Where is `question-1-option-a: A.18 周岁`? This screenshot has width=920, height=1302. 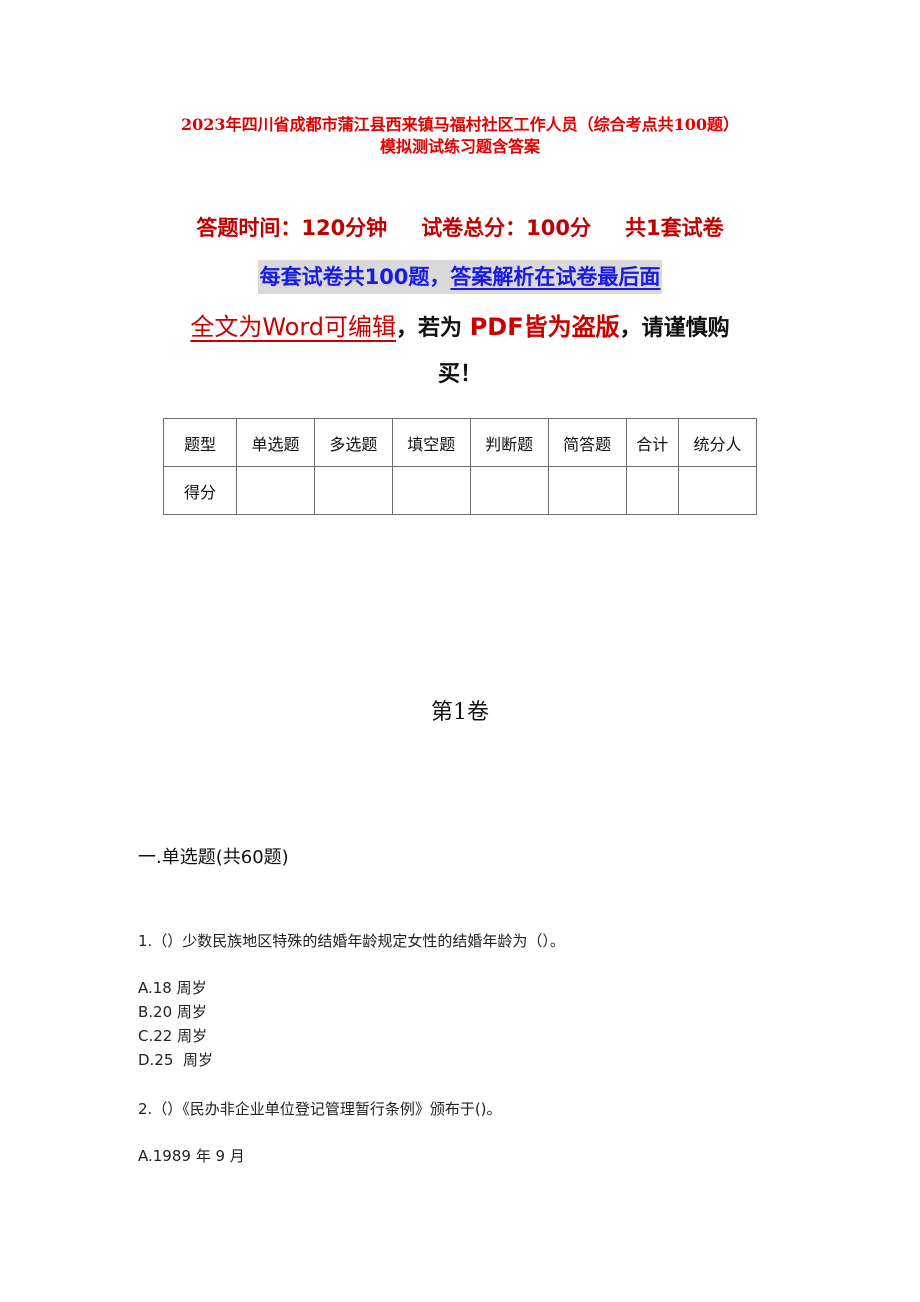
question-1-option-a: A.18 周岁 is located at coordinates (172, 988).